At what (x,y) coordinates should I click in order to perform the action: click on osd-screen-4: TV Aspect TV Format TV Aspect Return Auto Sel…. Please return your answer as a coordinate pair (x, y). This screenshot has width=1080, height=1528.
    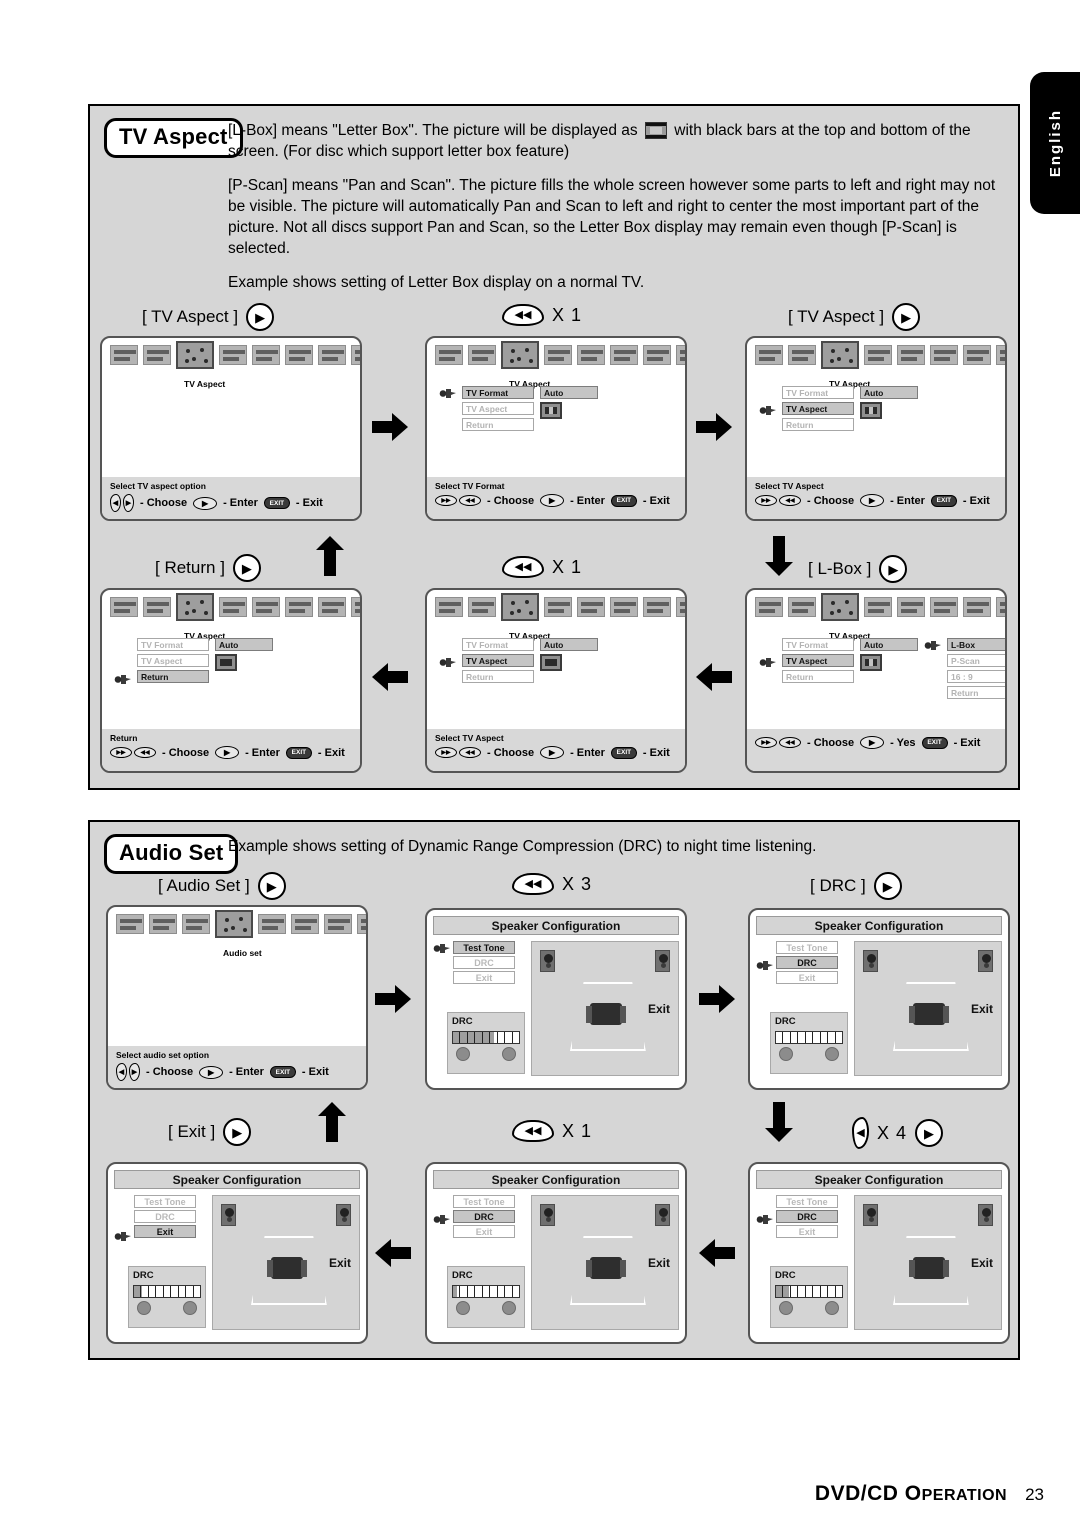
    Looking at the image, I should click on (556, 680).